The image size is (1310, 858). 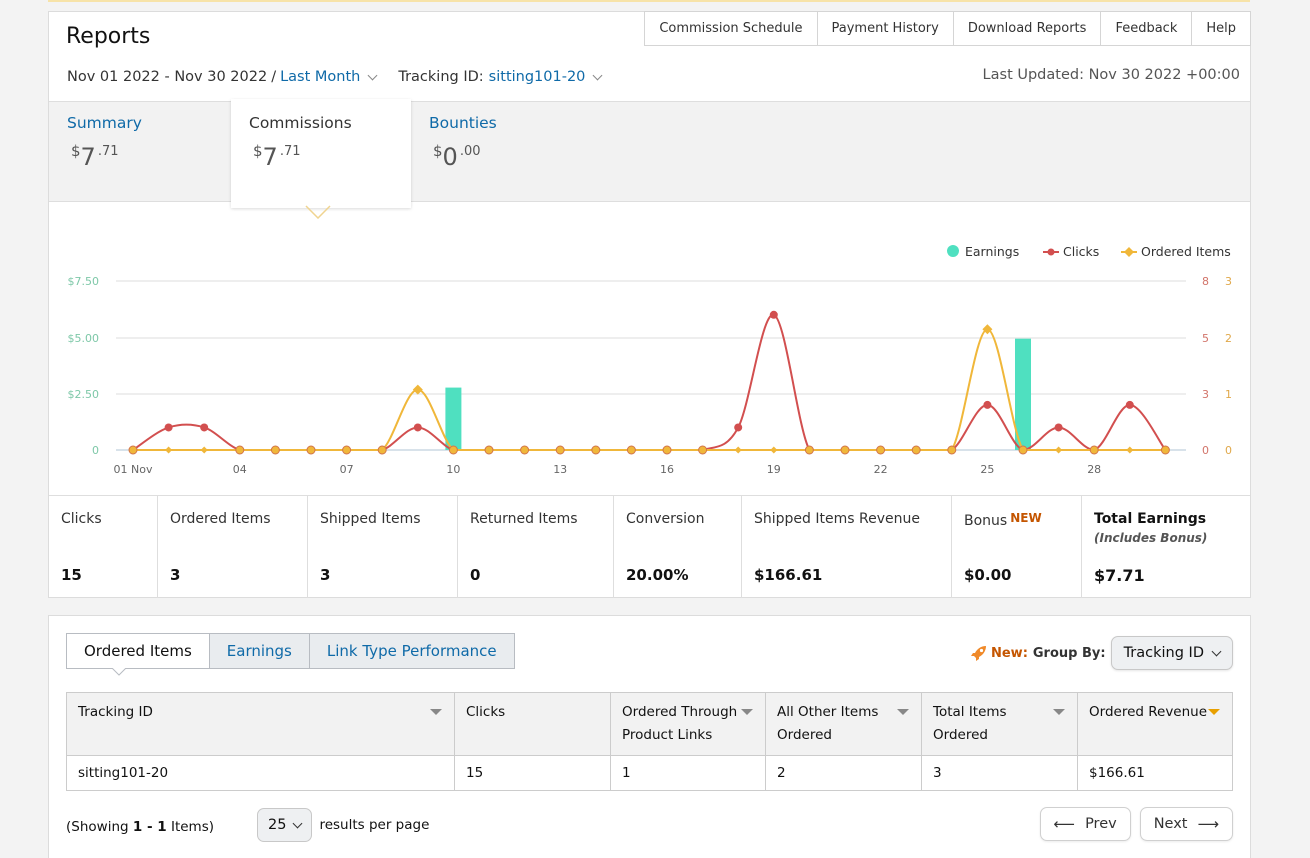 What do you see at coordinates (1171, 653) in the screenshot?
I see `group-by-select: Tracking ID` at bounding box center [1171, 653].